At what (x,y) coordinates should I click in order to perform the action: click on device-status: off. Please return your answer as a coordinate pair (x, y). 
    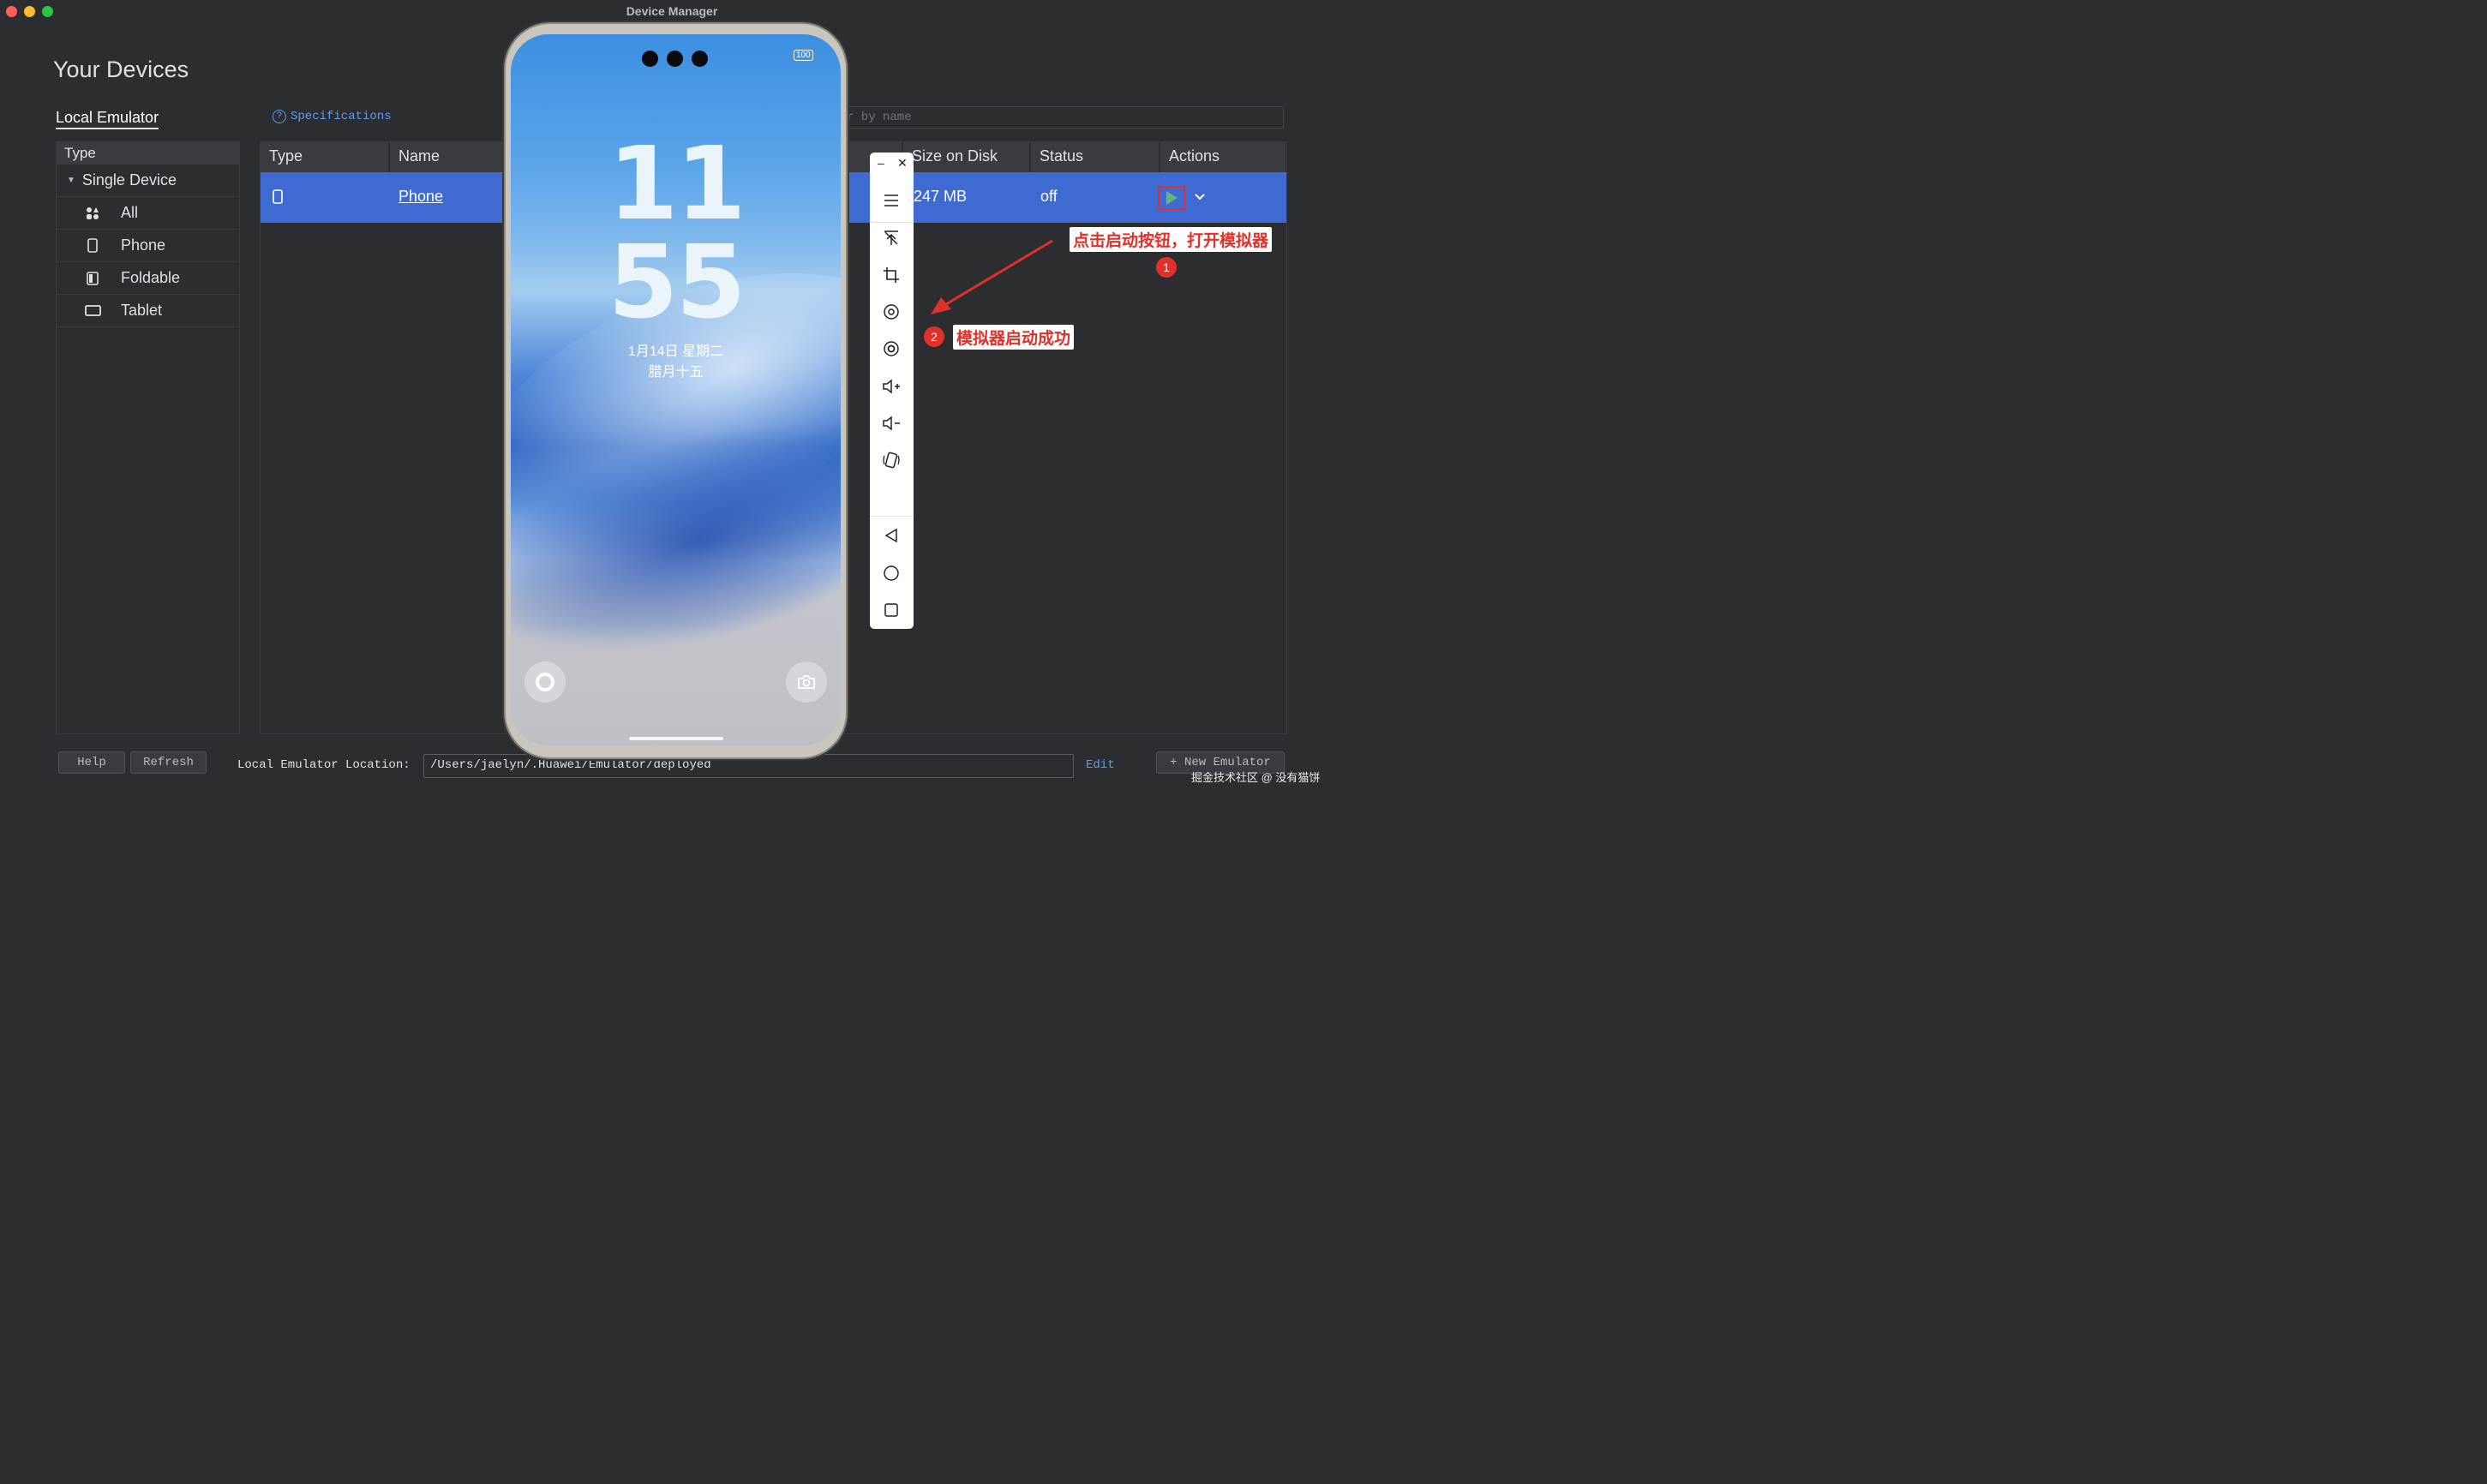
    Looking at the image, I should click on (1049, 196).